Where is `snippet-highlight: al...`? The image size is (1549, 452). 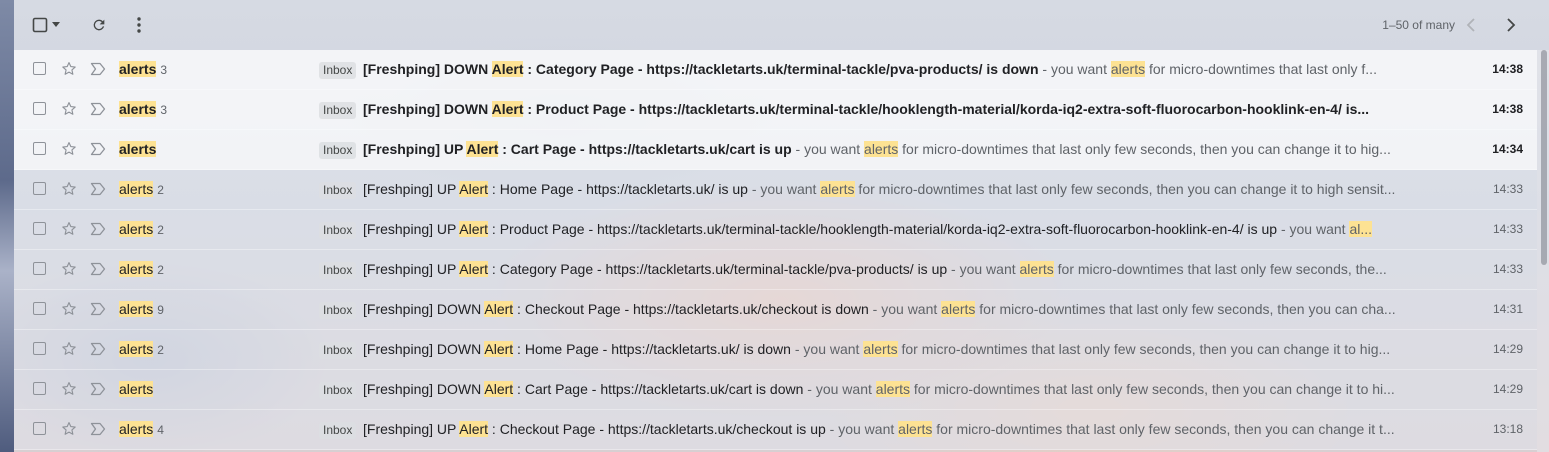 snippet-highlight: al... is located at coordinates (1361, 229).